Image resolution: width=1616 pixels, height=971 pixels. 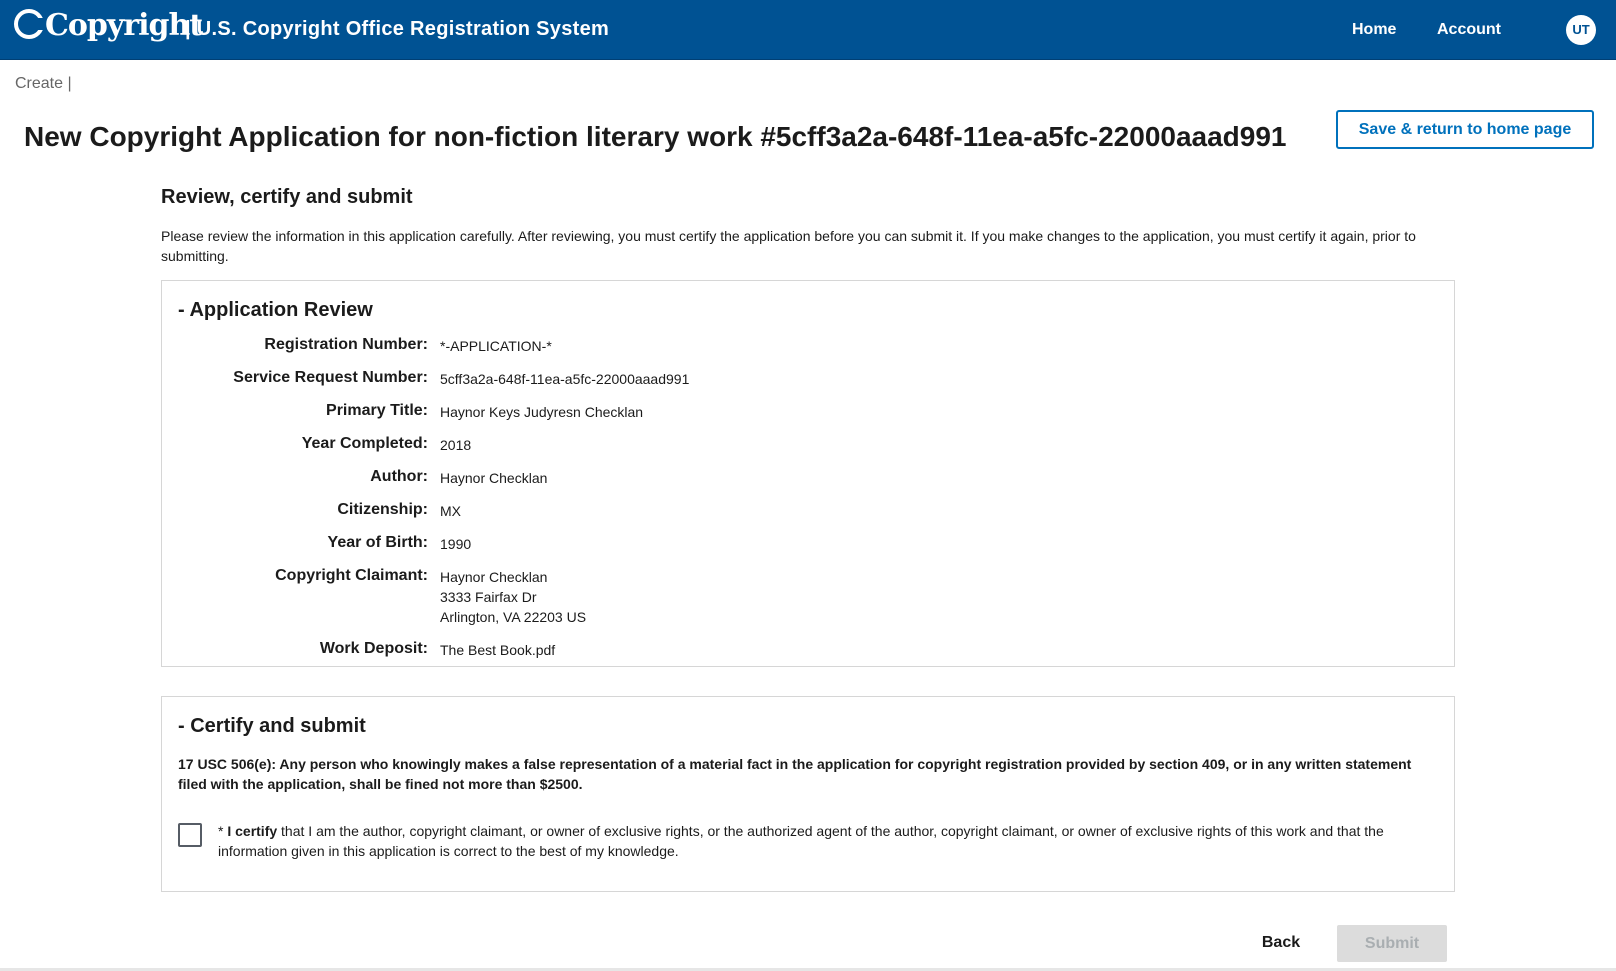 What do you see at coordinates (30, 24) in the screenshot?
I see `copyright-c-icon` at bounding box center [30, 24].